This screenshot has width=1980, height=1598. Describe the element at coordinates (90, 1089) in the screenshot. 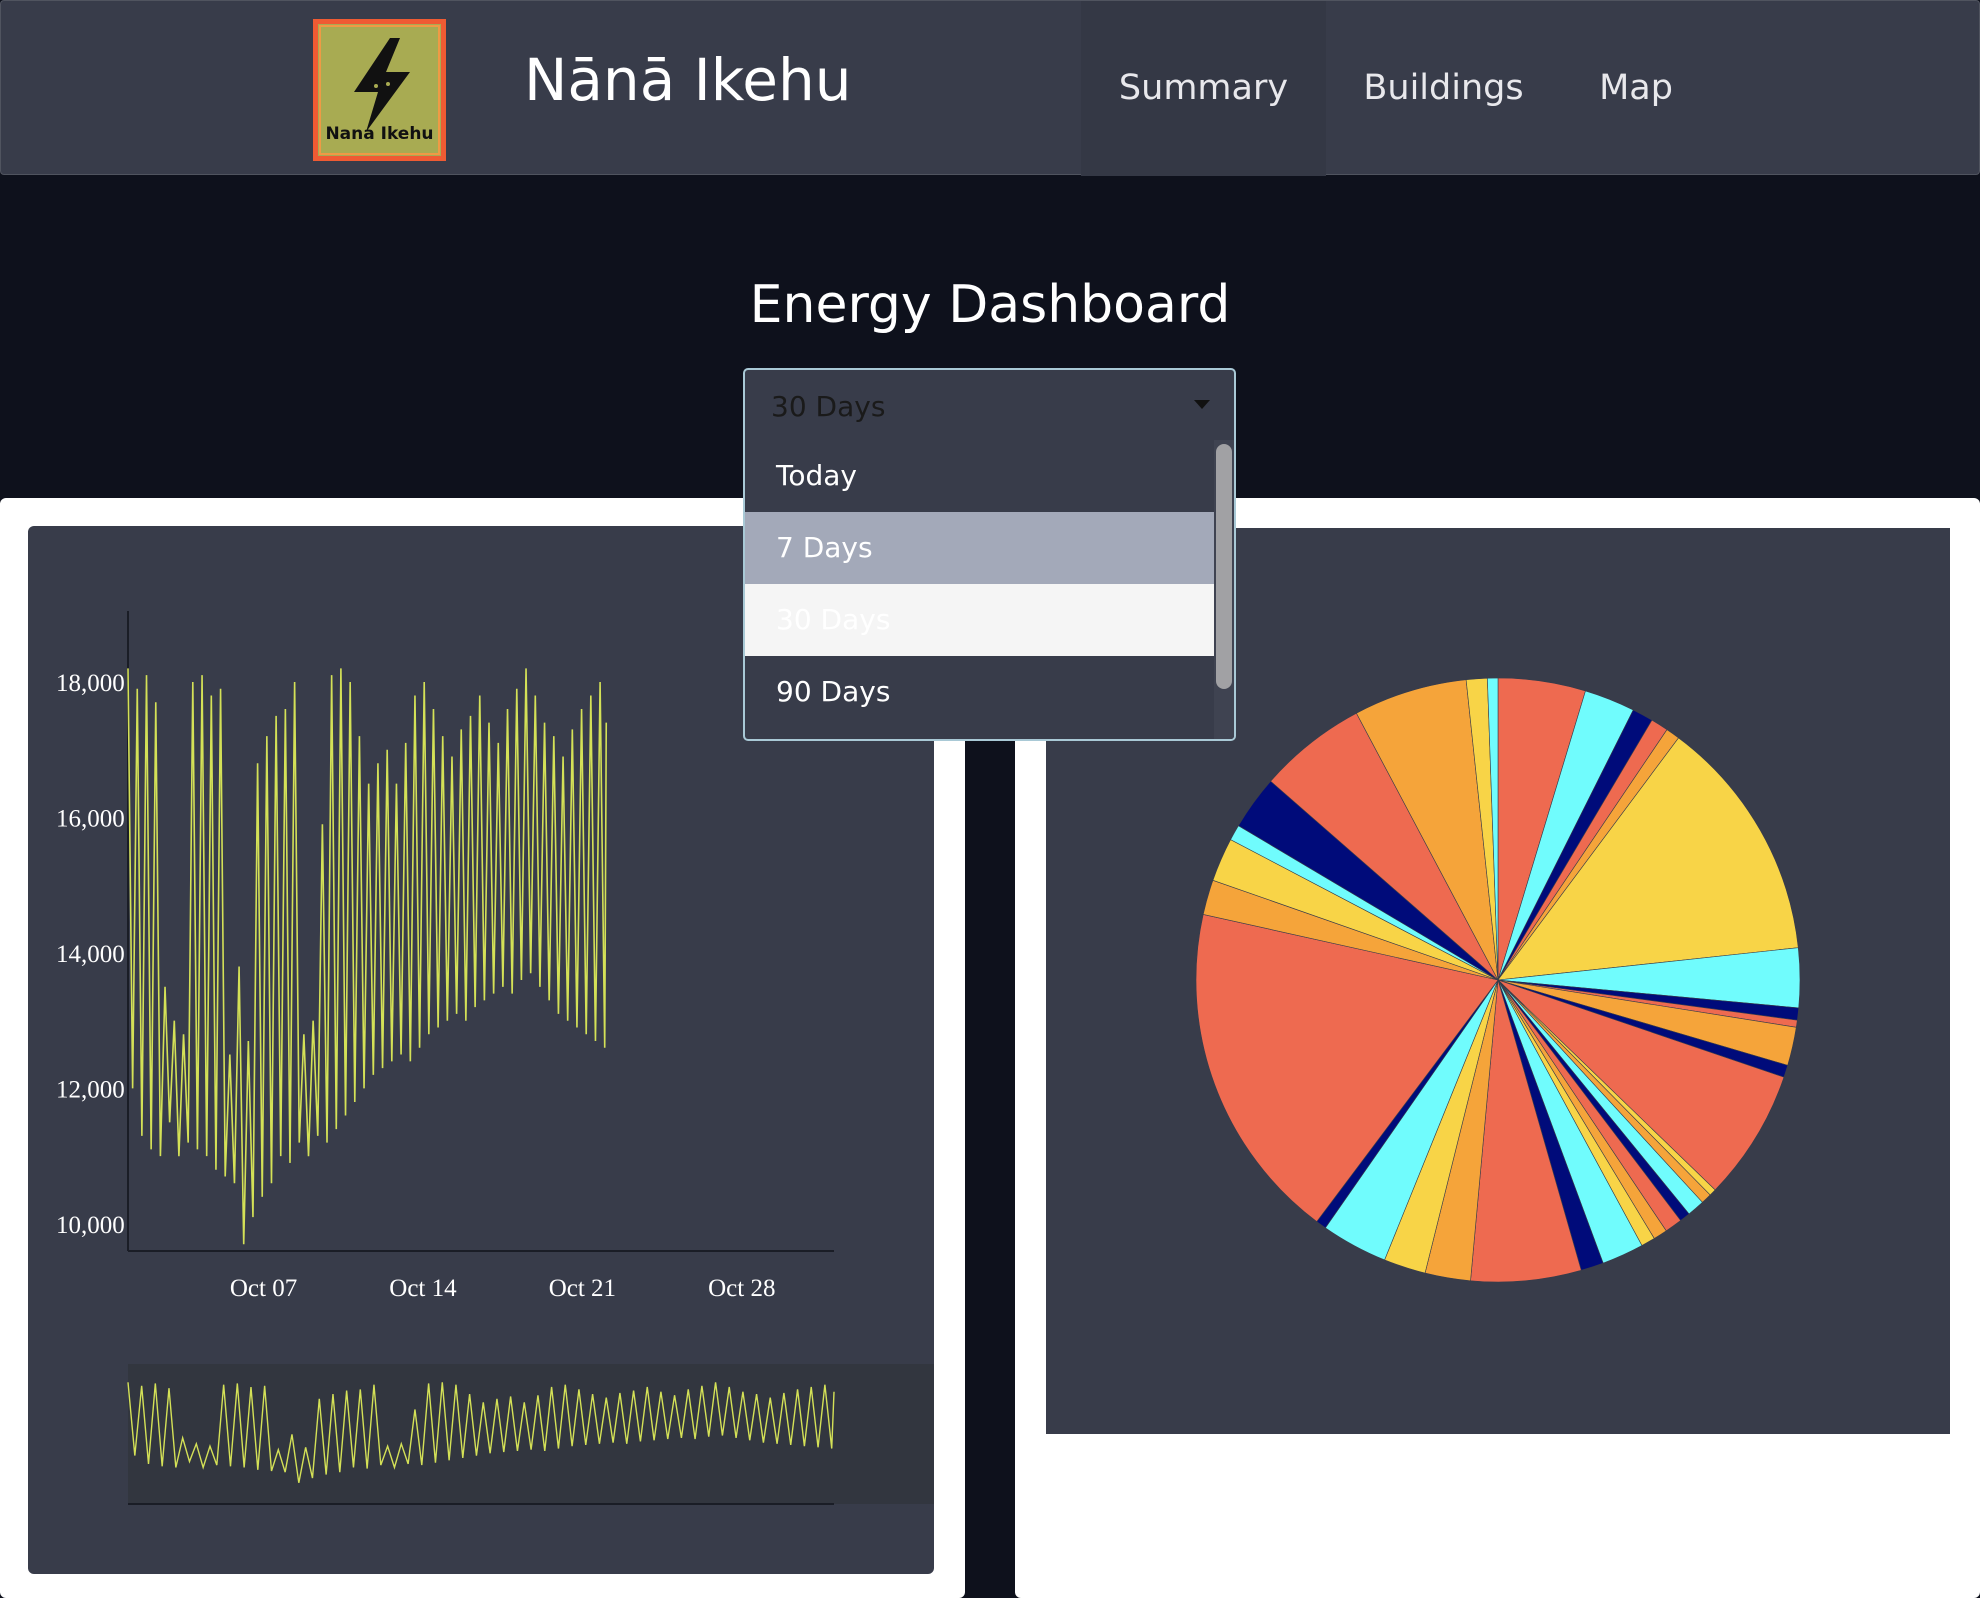

I see `y-tick-label: 12,000` at that location.